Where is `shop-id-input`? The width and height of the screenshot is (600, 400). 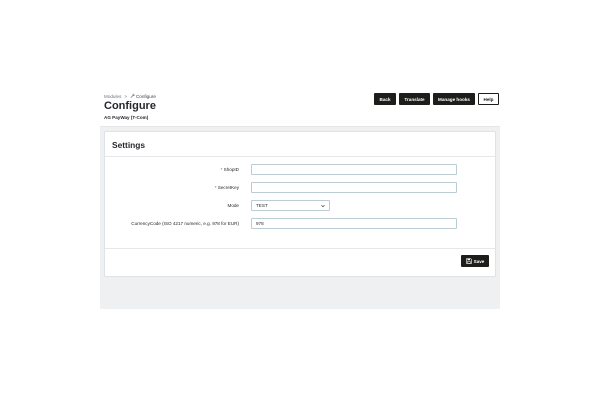 shop-id-input is located at coordinates (354, 169).